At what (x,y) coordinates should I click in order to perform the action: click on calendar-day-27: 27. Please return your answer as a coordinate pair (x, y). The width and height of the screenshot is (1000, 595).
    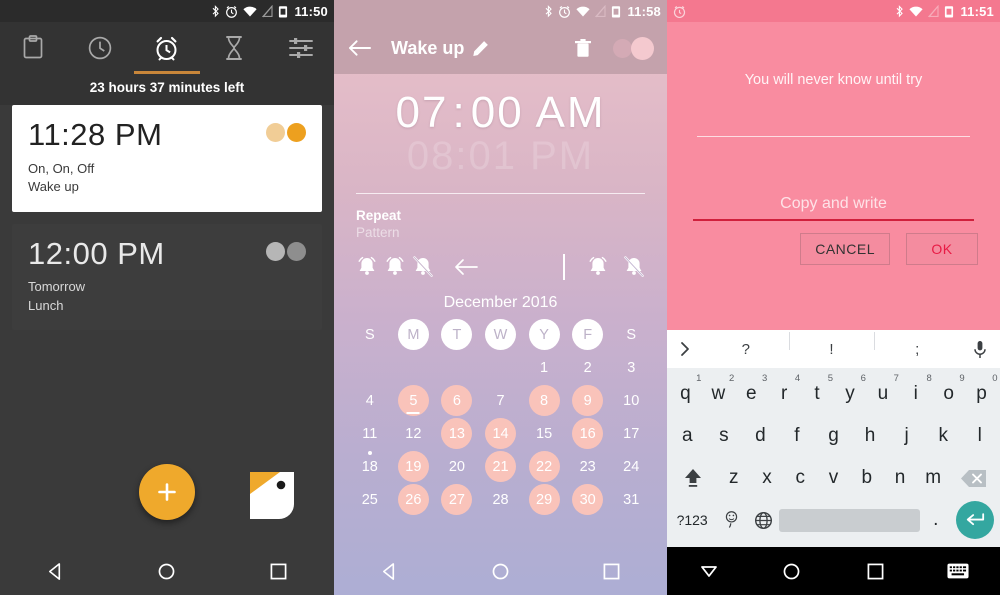
    Looking at the image, I should click on (457, 499).